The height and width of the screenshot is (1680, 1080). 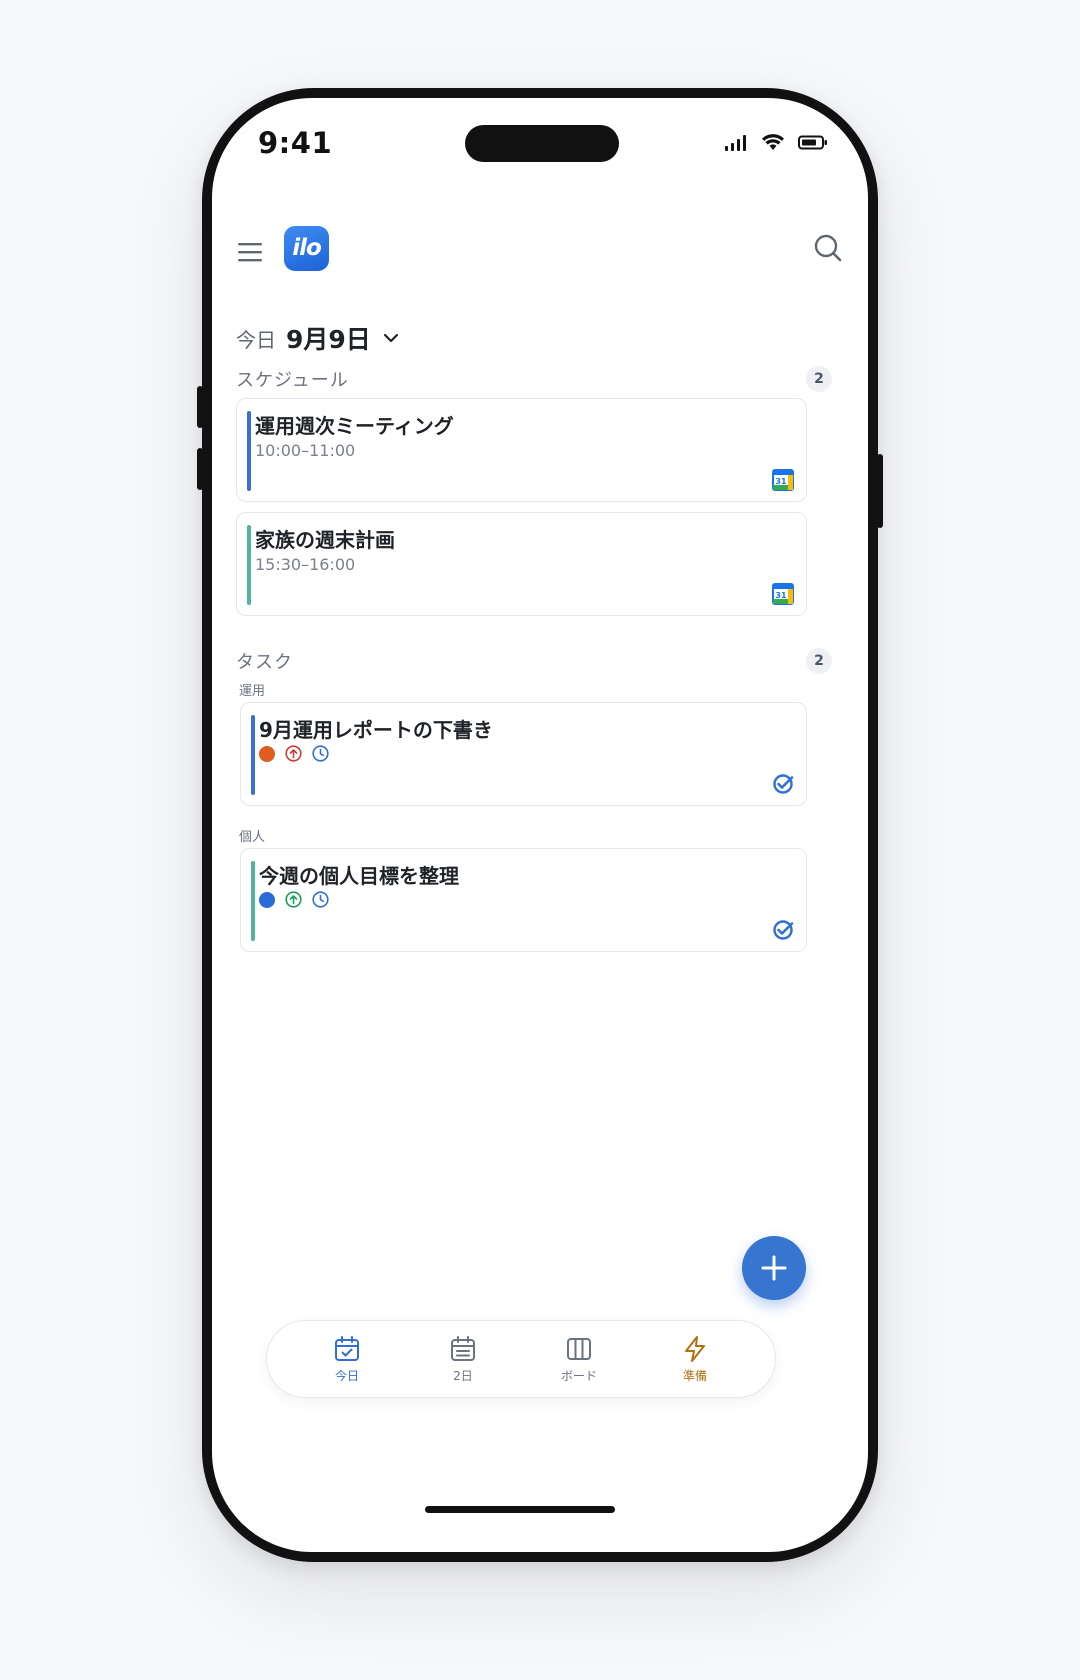 What do you see at coordinates (292, 380) in the screenshot?
I see `schedule-title: スケジュール` at bounding box center [292, 380].